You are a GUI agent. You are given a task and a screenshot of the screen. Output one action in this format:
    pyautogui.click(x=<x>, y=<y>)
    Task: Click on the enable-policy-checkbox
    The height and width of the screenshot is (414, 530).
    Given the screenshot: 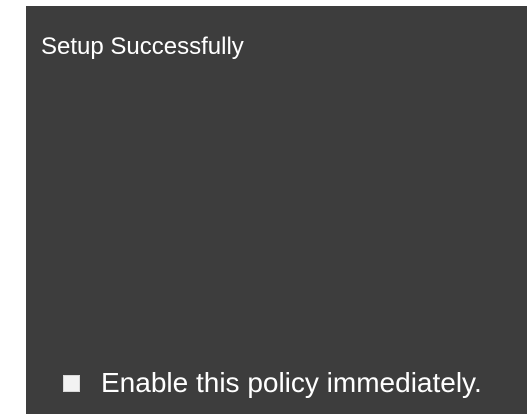 What is the action you would take?
    pyautogui.click(x=71, y=383)
    